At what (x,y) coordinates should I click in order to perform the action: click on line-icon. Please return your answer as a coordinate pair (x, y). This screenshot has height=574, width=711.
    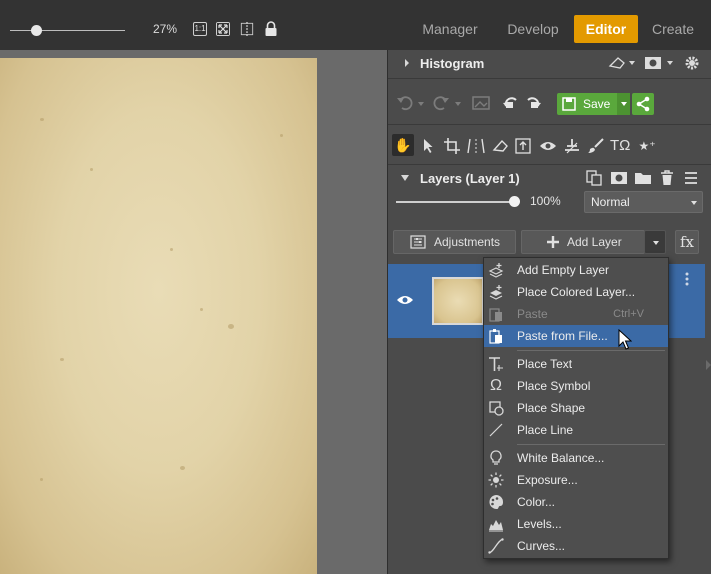
    Looking at the image, I should click on (496, 430).